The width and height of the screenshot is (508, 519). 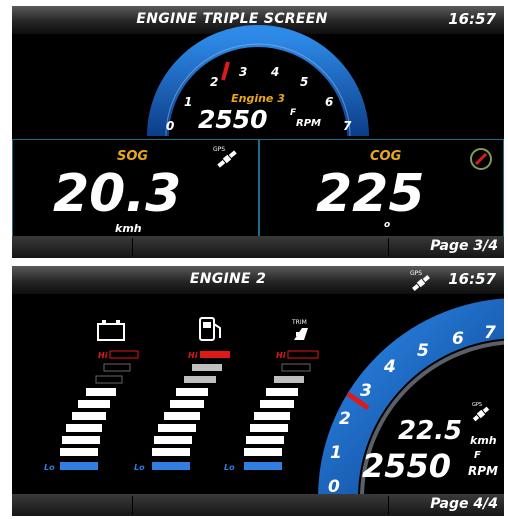 What do you see at coordinates (258, 98) in the screenshot?
I see `engine-label: Engine 3` at bounding box center [258, 98].